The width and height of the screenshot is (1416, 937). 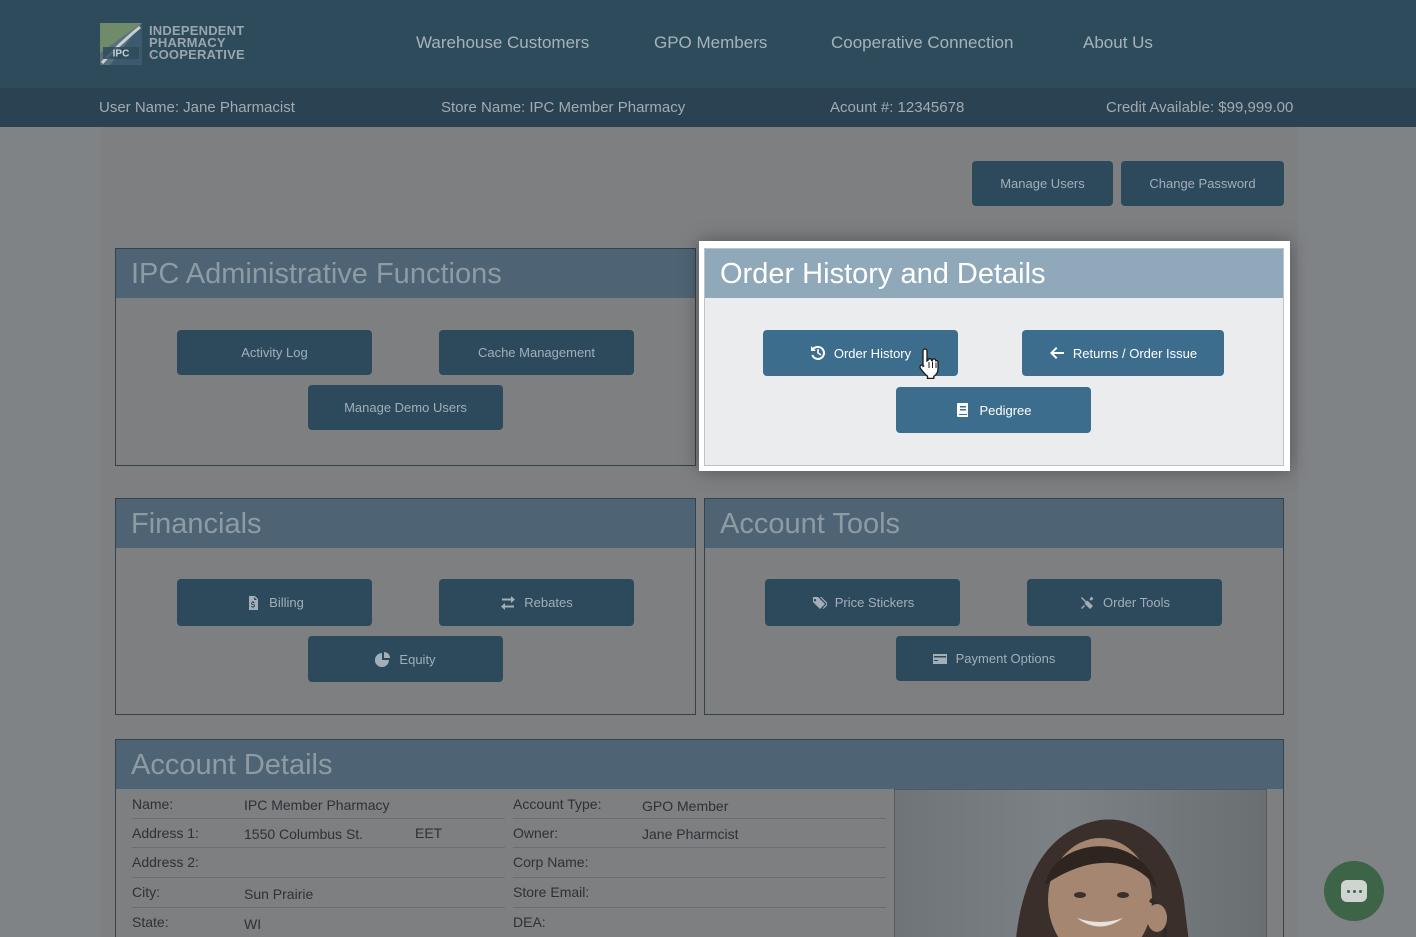 I want to click on pedigree-button: Pedigree, so click(x=993, y=410).